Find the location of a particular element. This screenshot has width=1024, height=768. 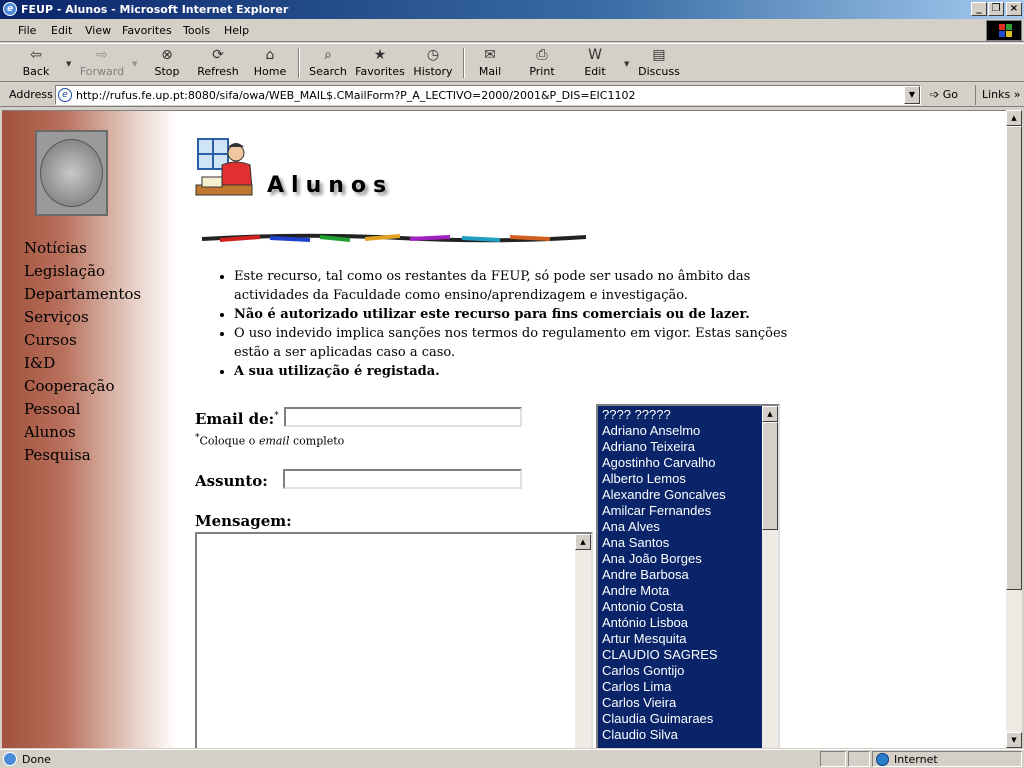

recipient-option: Amilcar Fernandes is located at coordinates (682, 511).